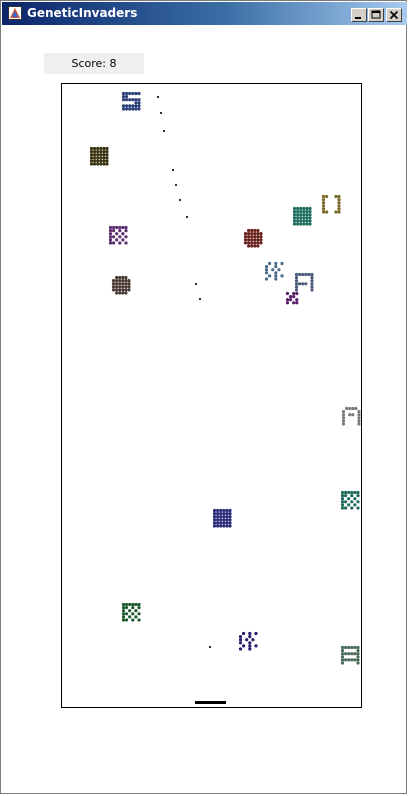 This screenshot has height=796, width=409. I want to click on player-ship, so click(210, 702).